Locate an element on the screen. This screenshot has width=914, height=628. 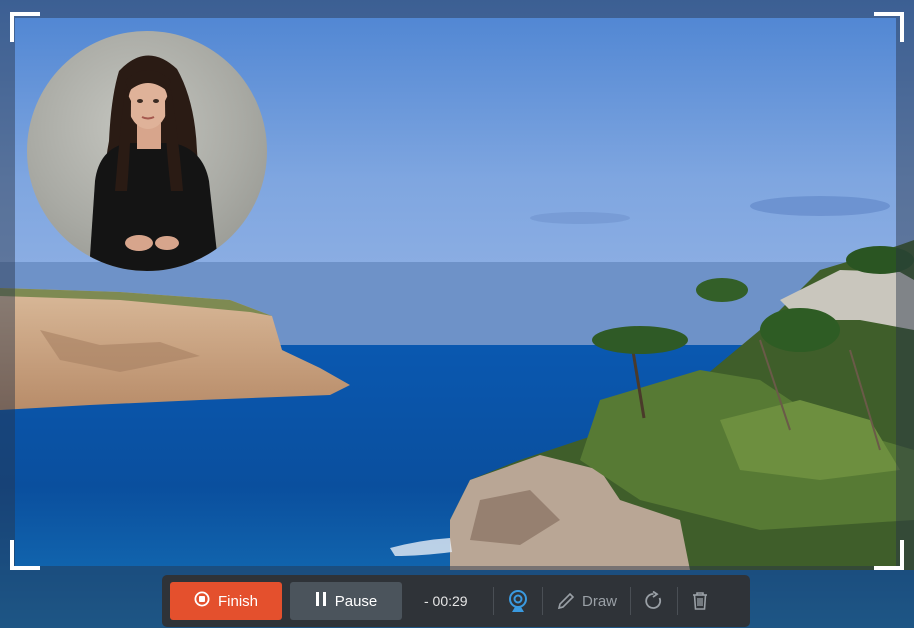
capture-corner-bottom-right is located at coordinates (889, 555).